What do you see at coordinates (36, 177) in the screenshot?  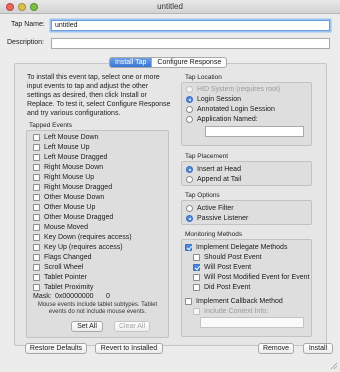 I see `event-right-mouse-up-checkbox` at bounding box center [36, 177].